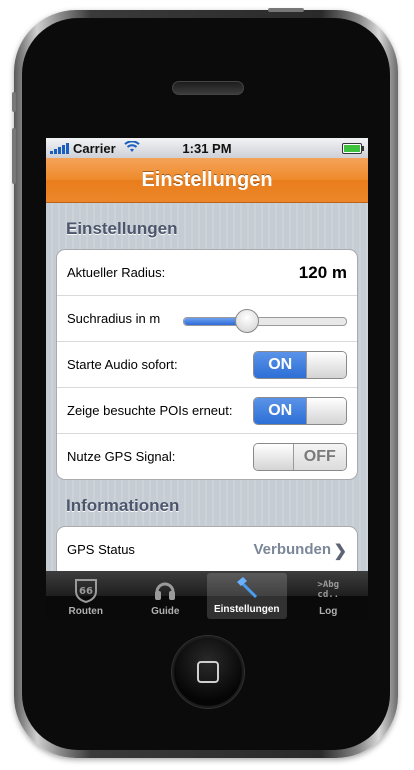  Describe the element at coordinates (328, 585) in the screenshot. I see `log-icon-line-1: >Abg` at that location.